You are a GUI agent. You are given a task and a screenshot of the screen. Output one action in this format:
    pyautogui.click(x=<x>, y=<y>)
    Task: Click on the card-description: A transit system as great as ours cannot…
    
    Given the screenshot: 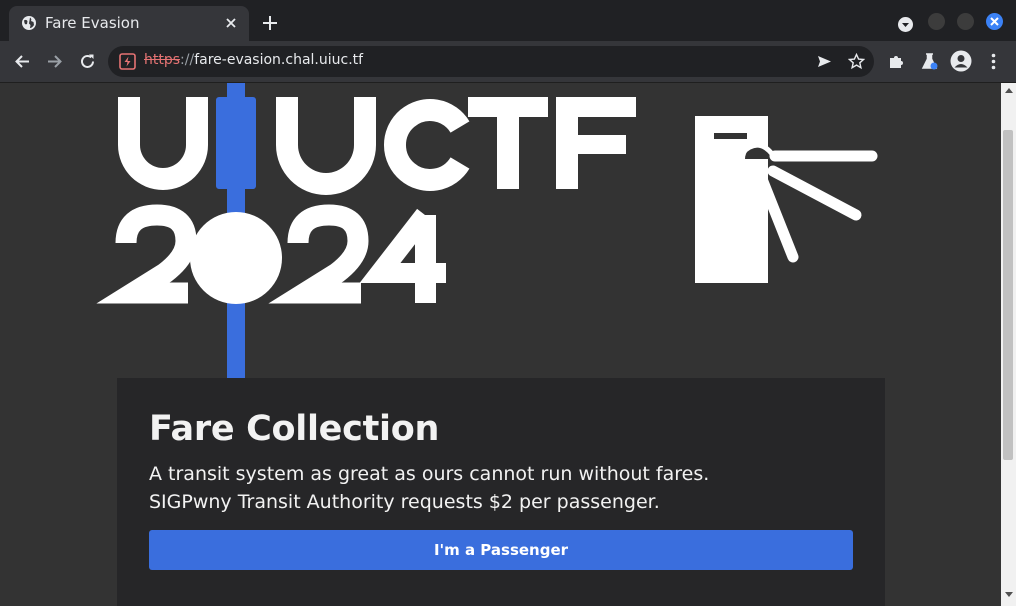 What is the action you would take?
    pyautogui.click(x=429, y=488)
    